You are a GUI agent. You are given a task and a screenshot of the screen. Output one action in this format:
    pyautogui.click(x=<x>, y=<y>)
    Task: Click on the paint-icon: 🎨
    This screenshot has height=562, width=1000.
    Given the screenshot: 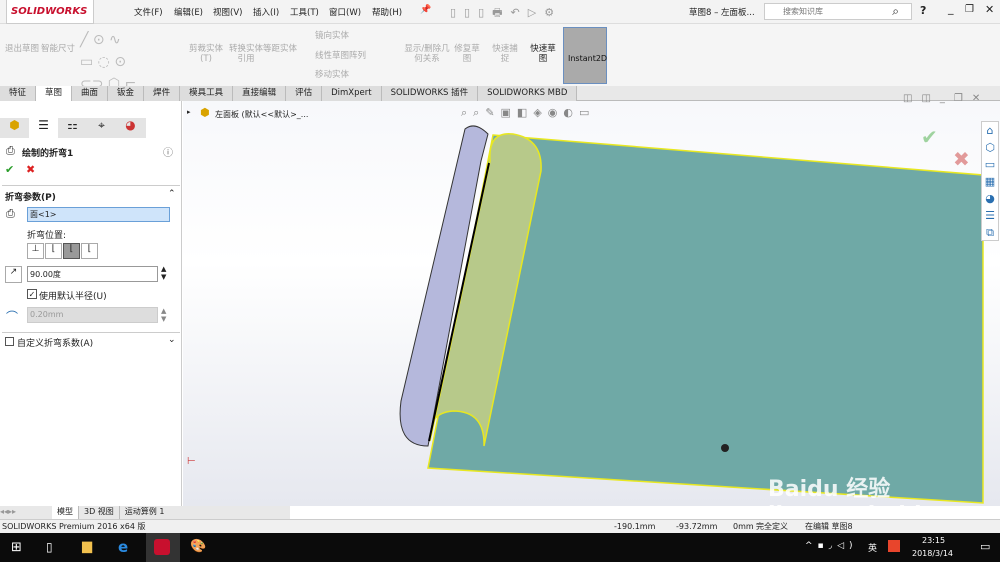 What is the action you would take?
    pyautogui.click(x=198, y=546)
    